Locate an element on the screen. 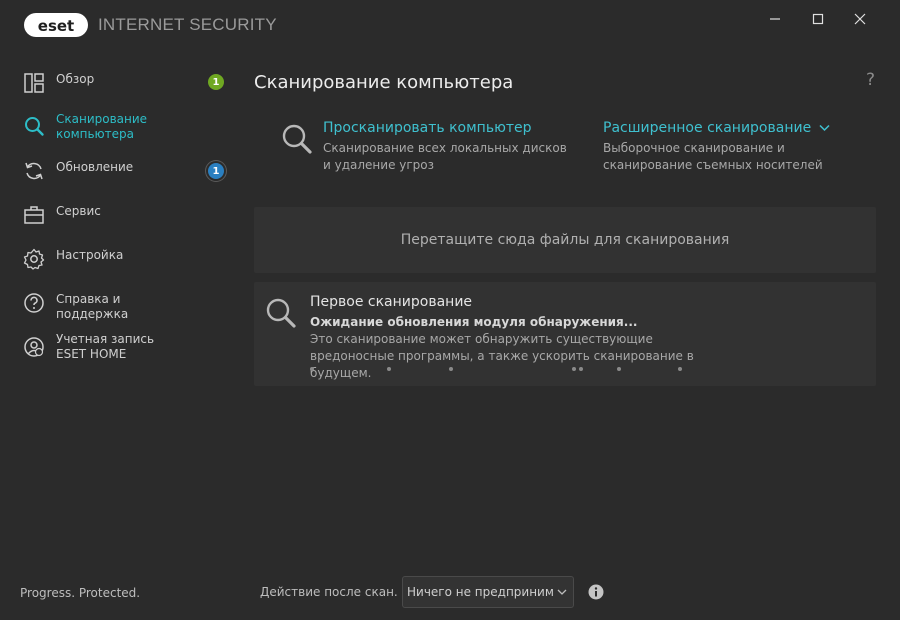 The height and width of the screenshot is (620, 900). sidebar-item-account: Учетная запись ESET HOME is located at coordinates (117, 347).